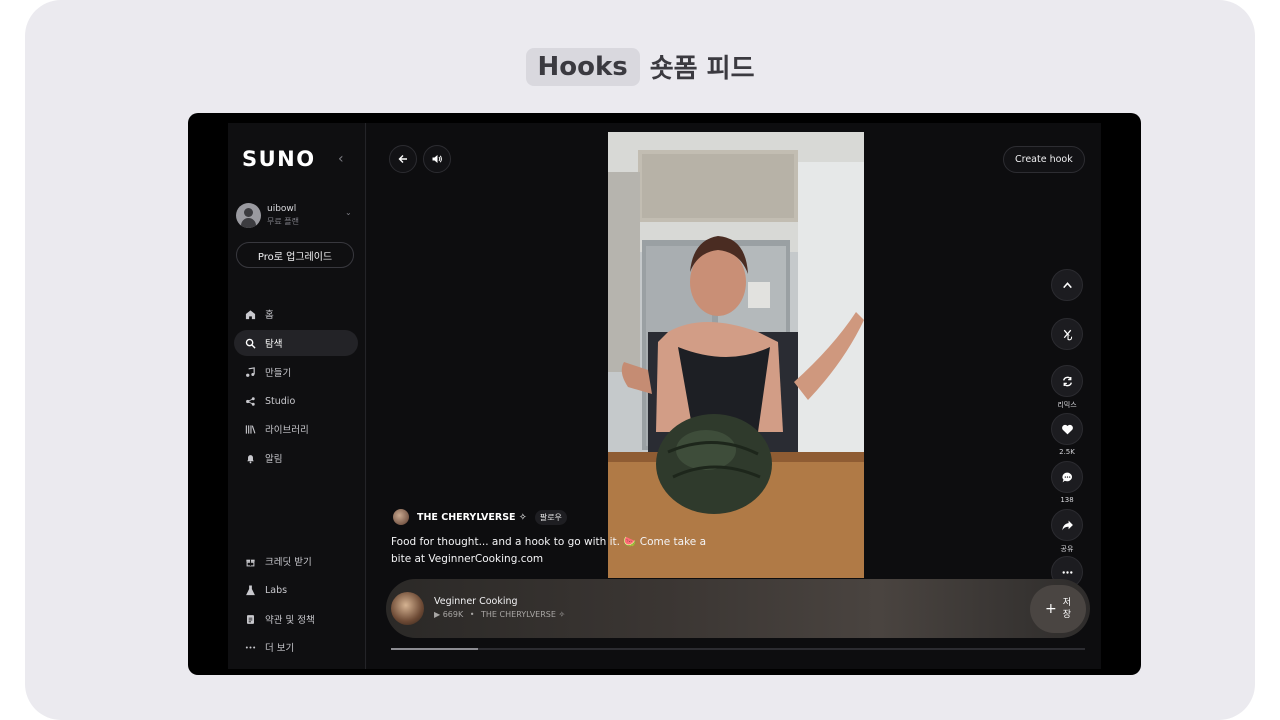 This screenshot has width=1280, height=720. What do you see at coordinates (274, 459) in the screenshot?
I see `sidebar-item-label: 알림` at bounding box center [274, 459].